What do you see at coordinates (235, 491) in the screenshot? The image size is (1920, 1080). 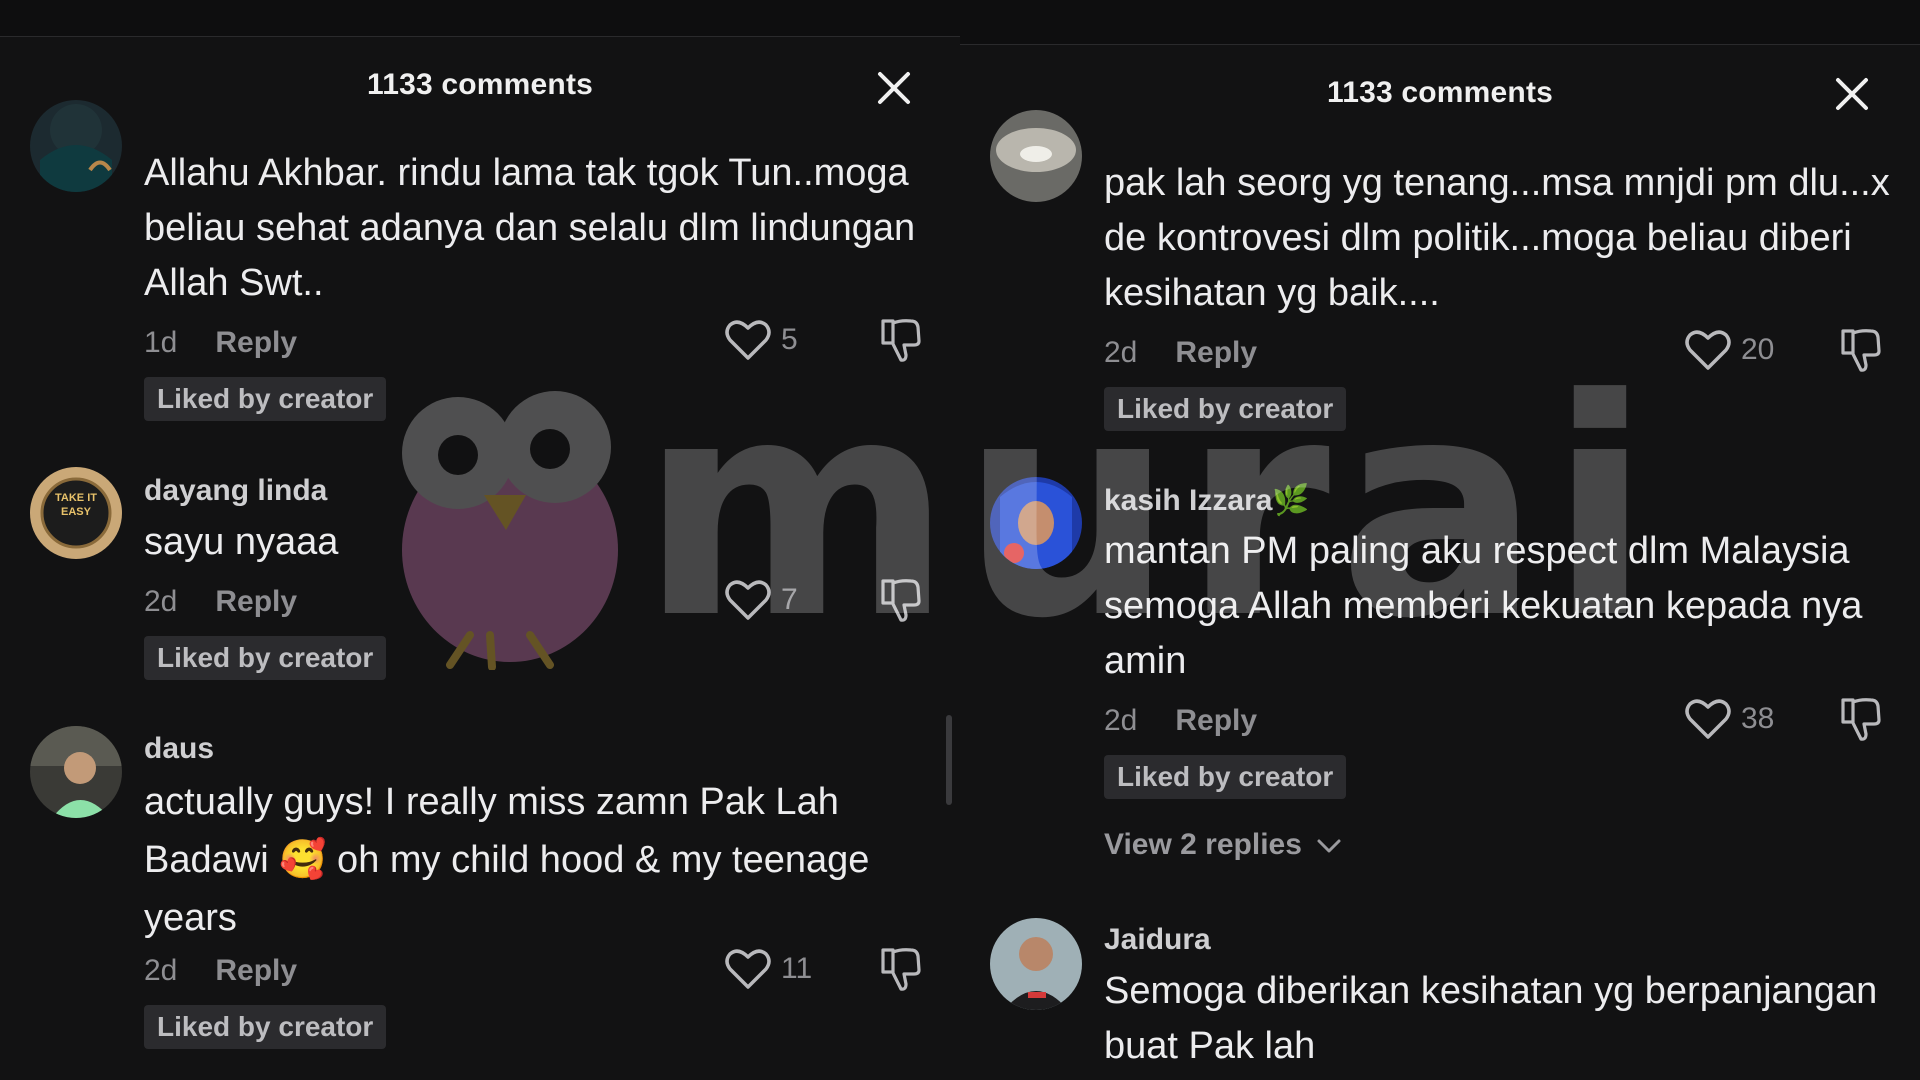 I see `username: dayang linda` at bounding box center [235, 491].